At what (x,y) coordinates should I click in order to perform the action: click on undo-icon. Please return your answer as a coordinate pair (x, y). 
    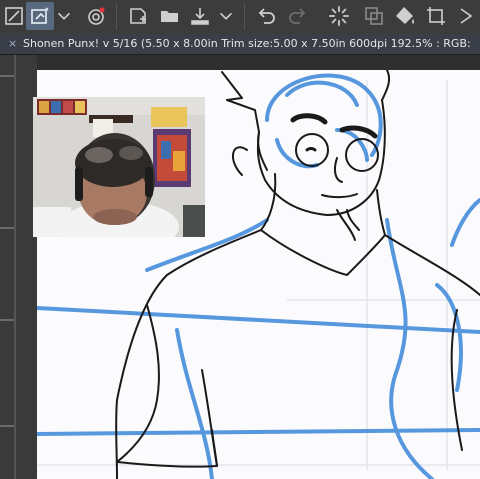
    Looking at the image, I should click on (266, 16).